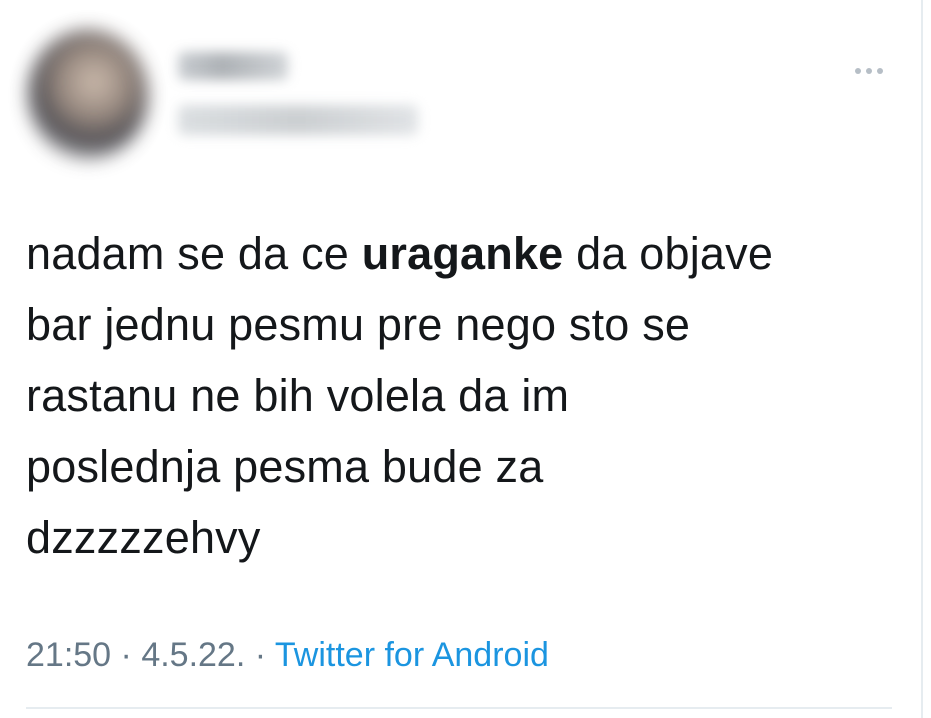  I want to click on tweet-text-line: nadam se da ce uraganke da objave, so click(466, 253).